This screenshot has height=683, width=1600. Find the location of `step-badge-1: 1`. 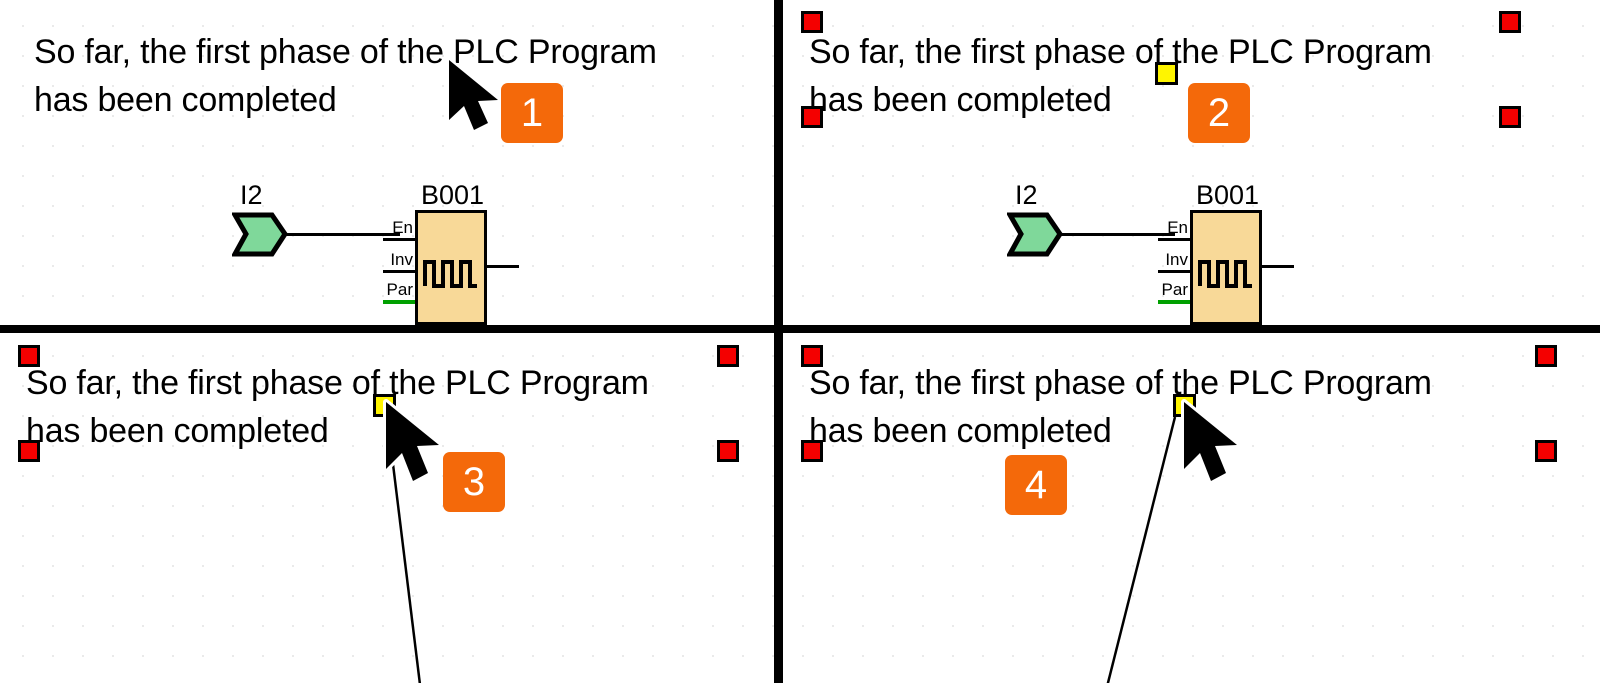

step-badge-1: 1 is located at coordinates (532, 113).